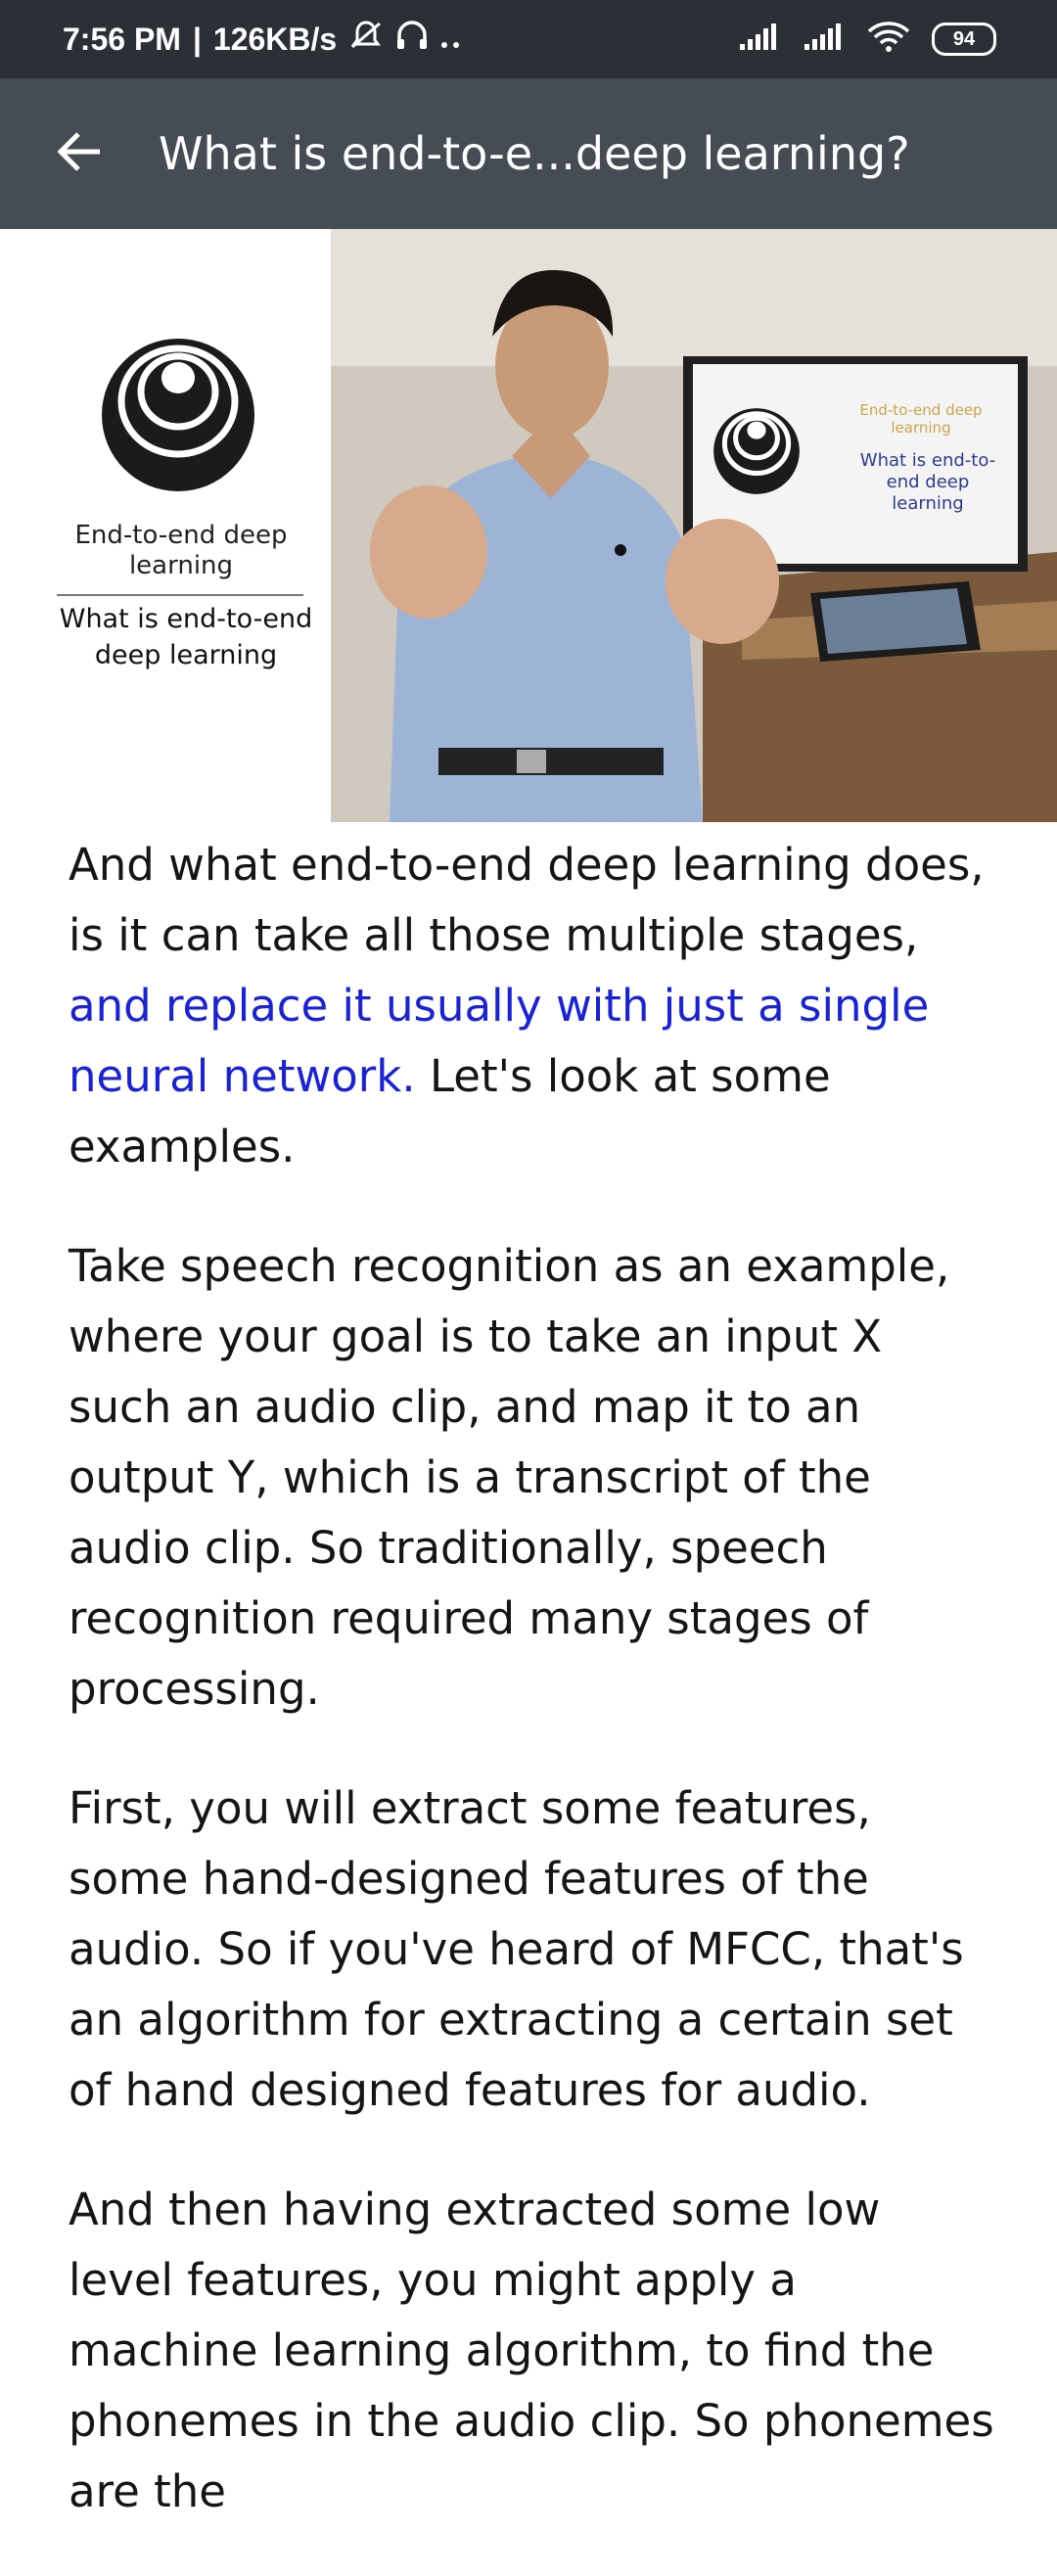 The image size is (1057, 2576). Describe the element at coordinates (181, 550) in the screenshot. I see `slide-heading: End-to-end deep learning` at that location.